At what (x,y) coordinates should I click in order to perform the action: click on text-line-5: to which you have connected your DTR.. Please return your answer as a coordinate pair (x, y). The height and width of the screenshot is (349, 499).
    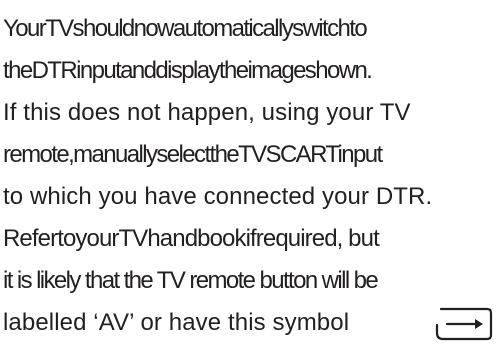
    Looking at the image, I should click on (218, 196).